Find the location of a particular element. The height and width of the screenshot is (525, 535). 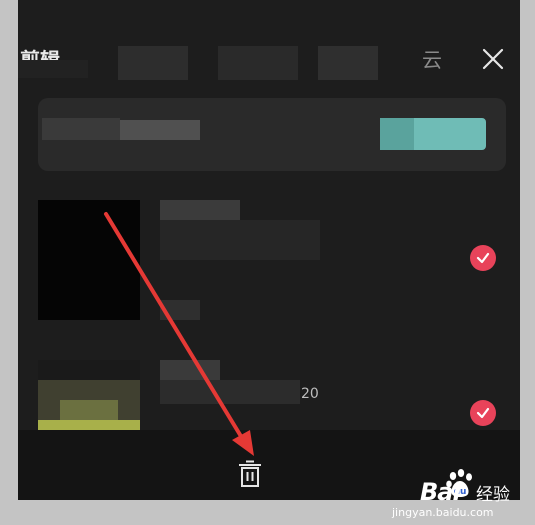

tab-underline-area is located at coordinates (53, 69).